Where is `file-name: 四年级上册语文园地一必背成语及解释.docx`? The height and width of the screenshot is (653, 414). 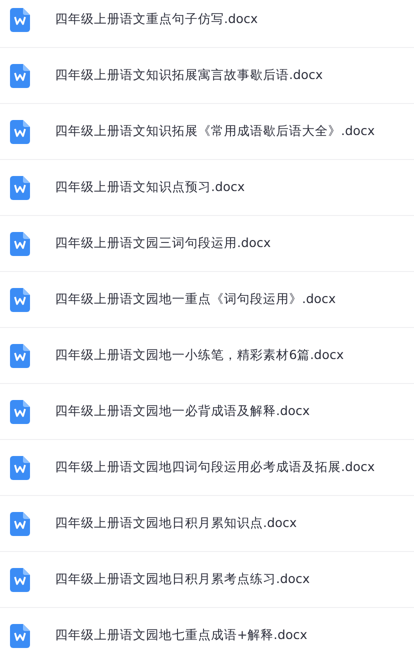
file-name: 四年级上册语文园地一必背成语及解释.docx is located at coordinates (182, 411).